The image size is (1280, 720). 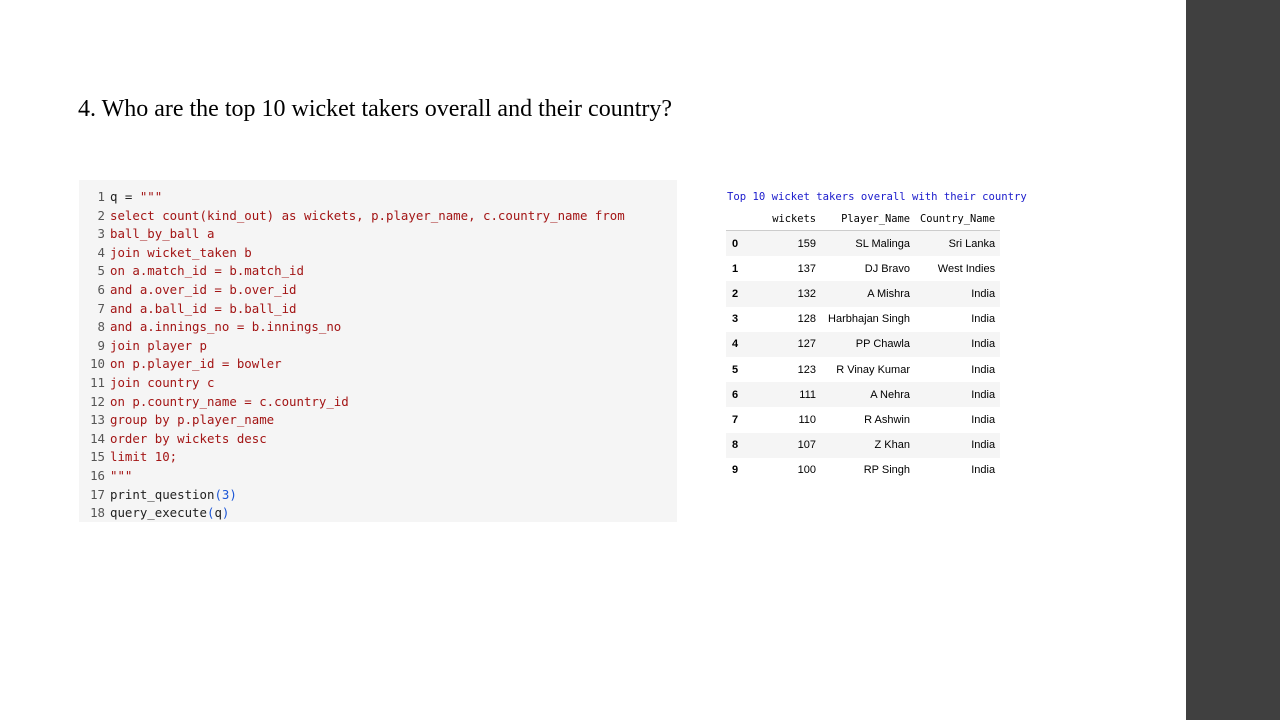 What do you see at coordinates (101, 289) in the screenshot?
I see `line-number: 6` at bounding box center [101, 289].